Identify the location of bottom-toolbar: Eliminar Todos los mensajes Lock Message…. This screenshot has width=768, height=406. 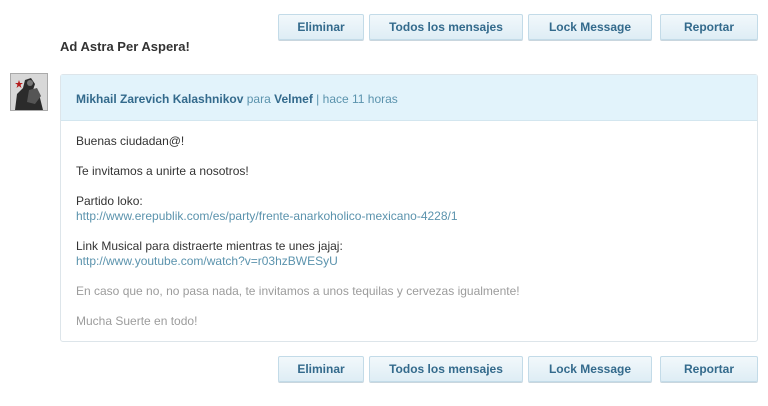
(384, 369).